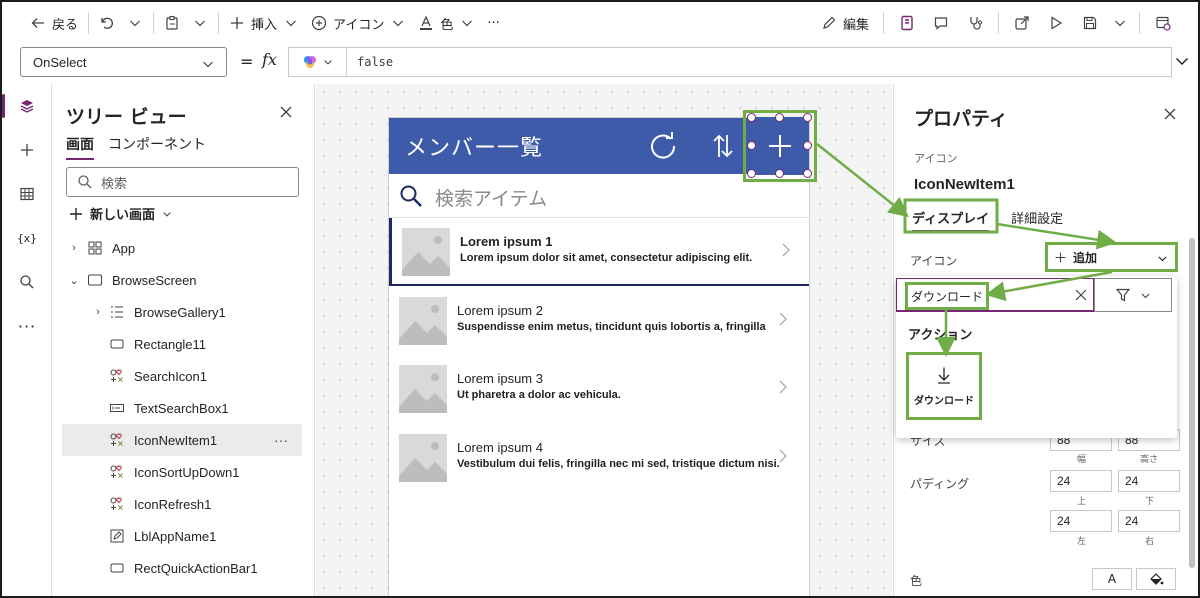 The height and width of the screenshot is (598, 1200). Describe the element at coordinates (1111, 257) in the screenshot. I see `icon-dropdown: 追加` at that location.